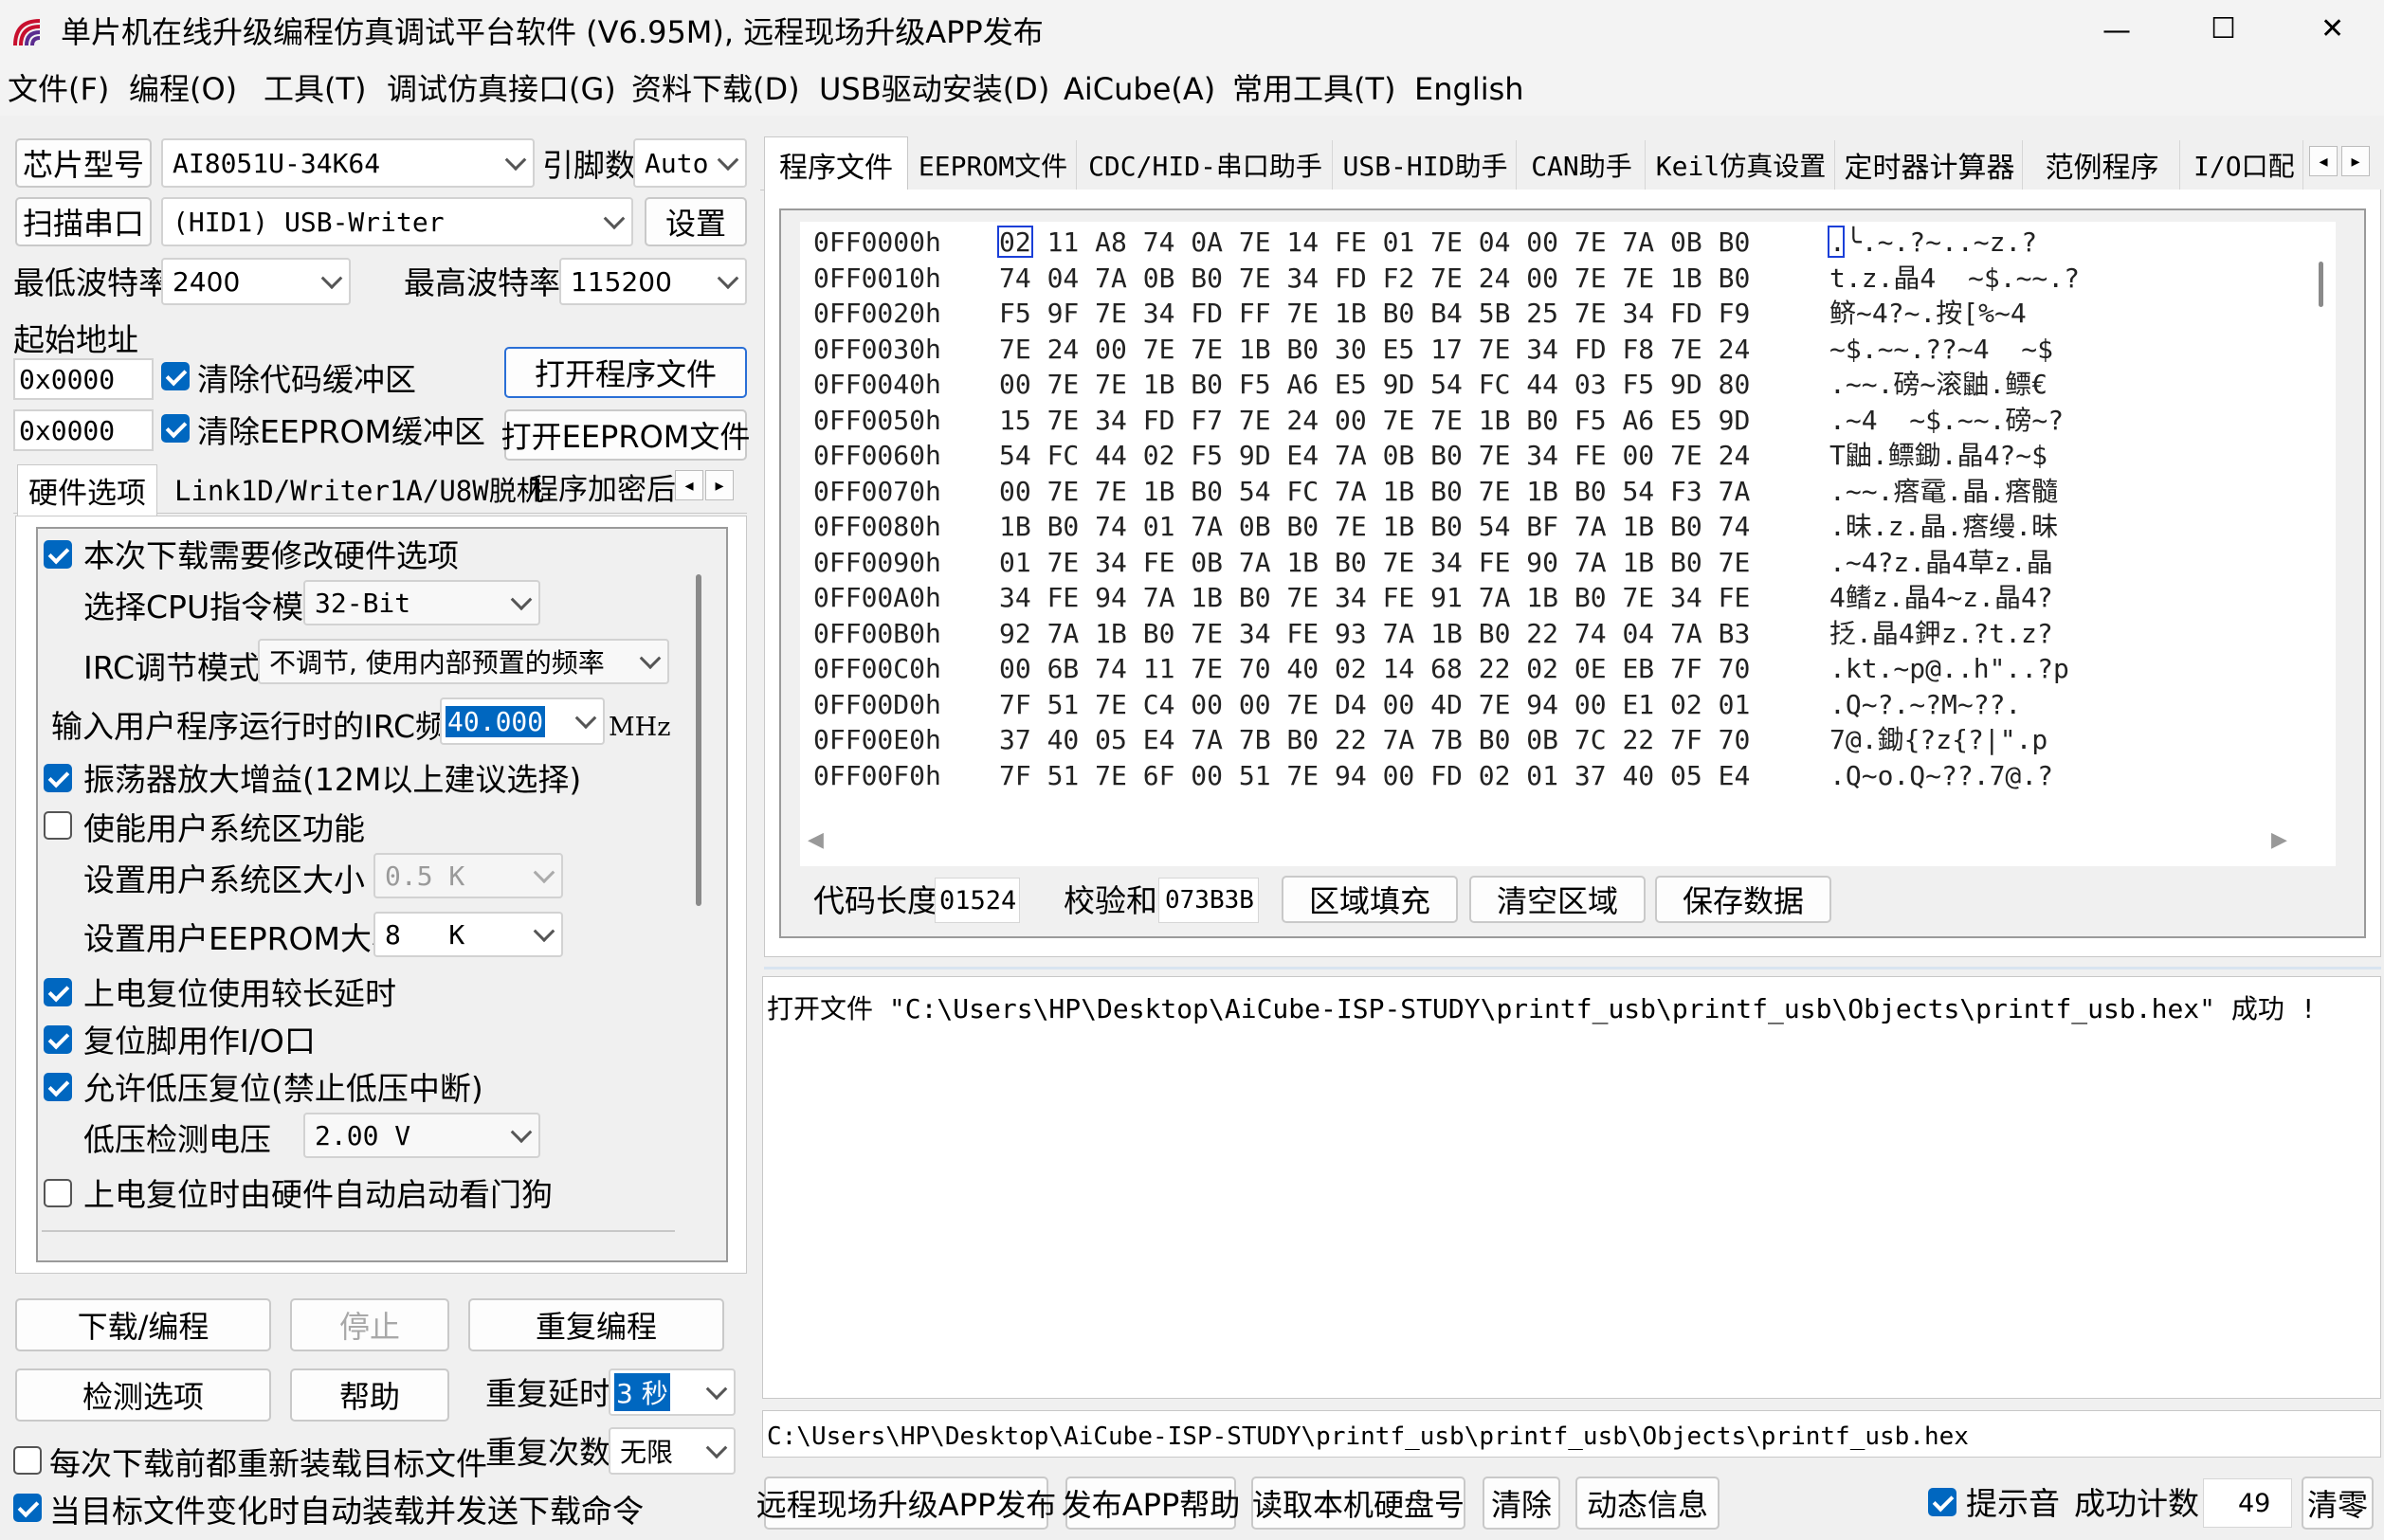 This screenshot has height=1540, width=2384. Describe the element at coordinates (1206, 165) in the screenshot. I see `tab-cdc-hid-serial: CDC/HID-串口助手` at that location.